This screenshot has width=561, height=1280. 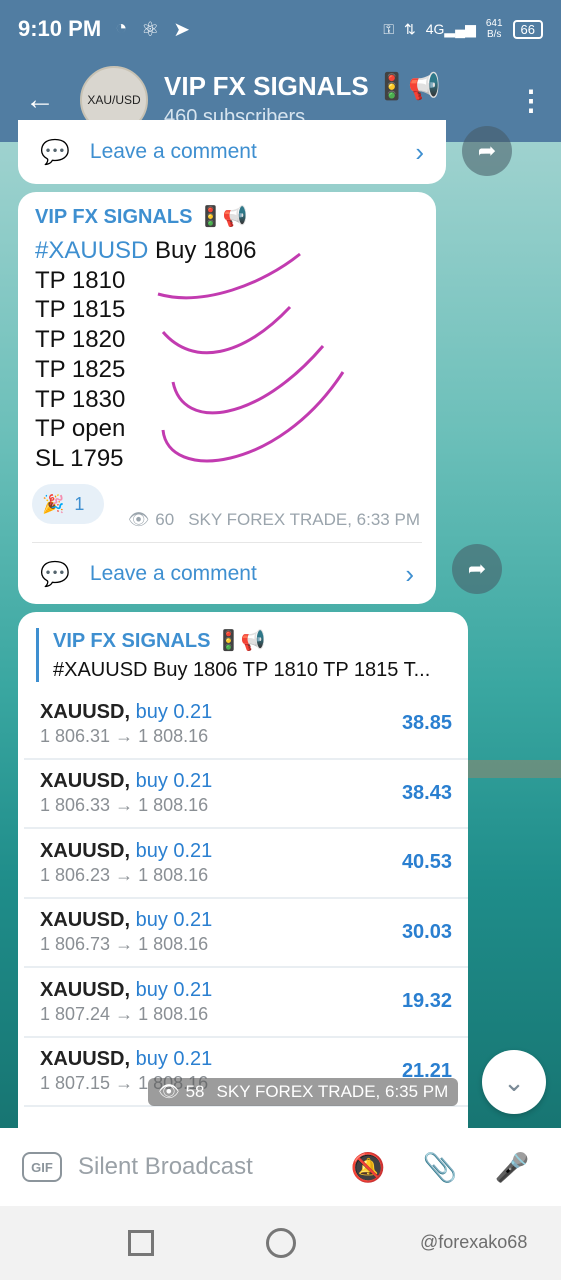 I want to click on trade-profit: 30.03, so click(x=426, y=931).